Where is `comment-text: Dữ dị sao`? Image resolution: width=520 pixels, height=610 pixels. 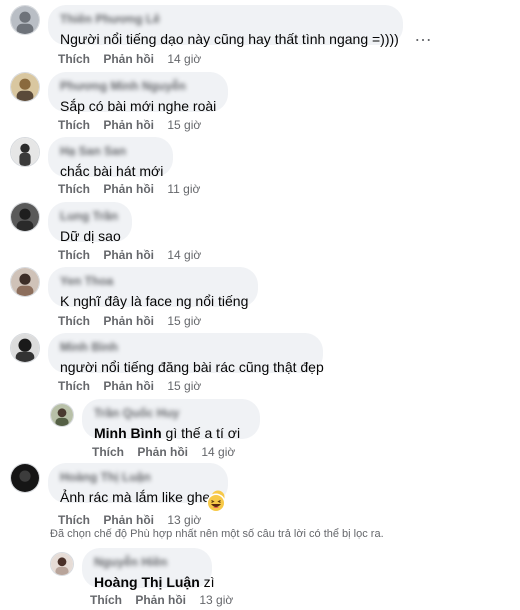
comment-text: Dữ dị sao is located at coordinates (90, 236).